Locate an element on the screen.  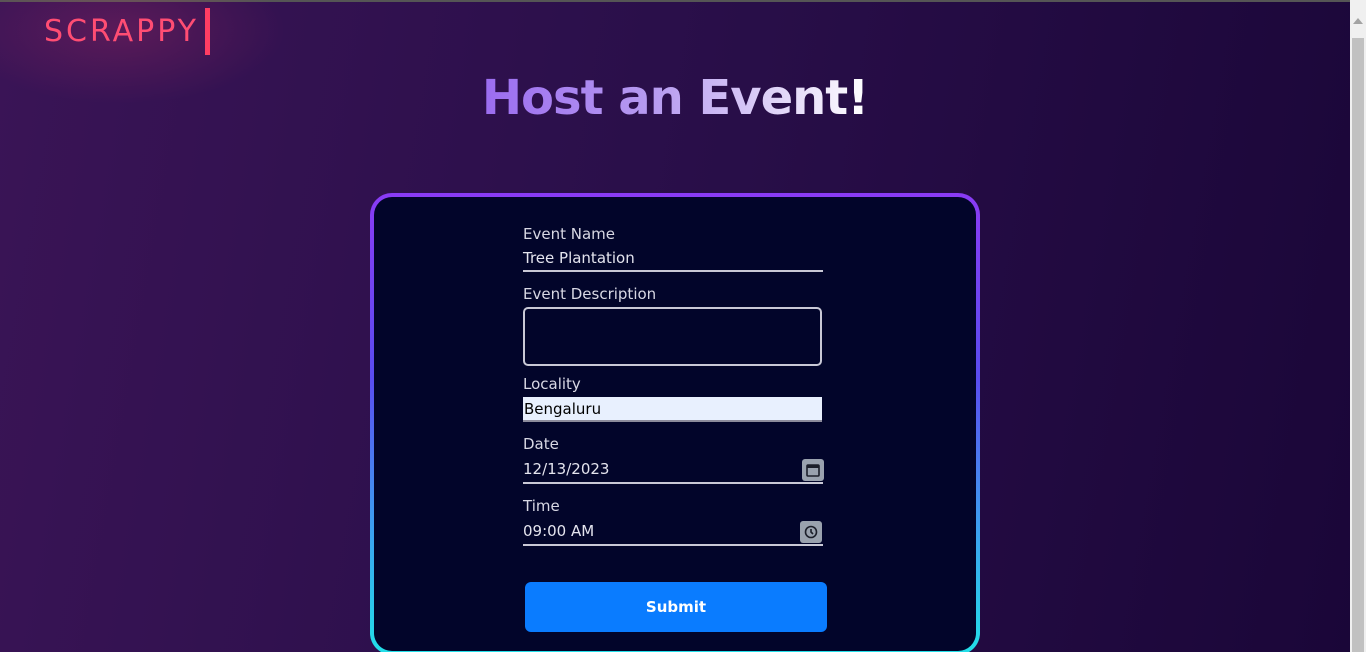
brand-logo: SCRAPPY is located at coordinates (127, 31).